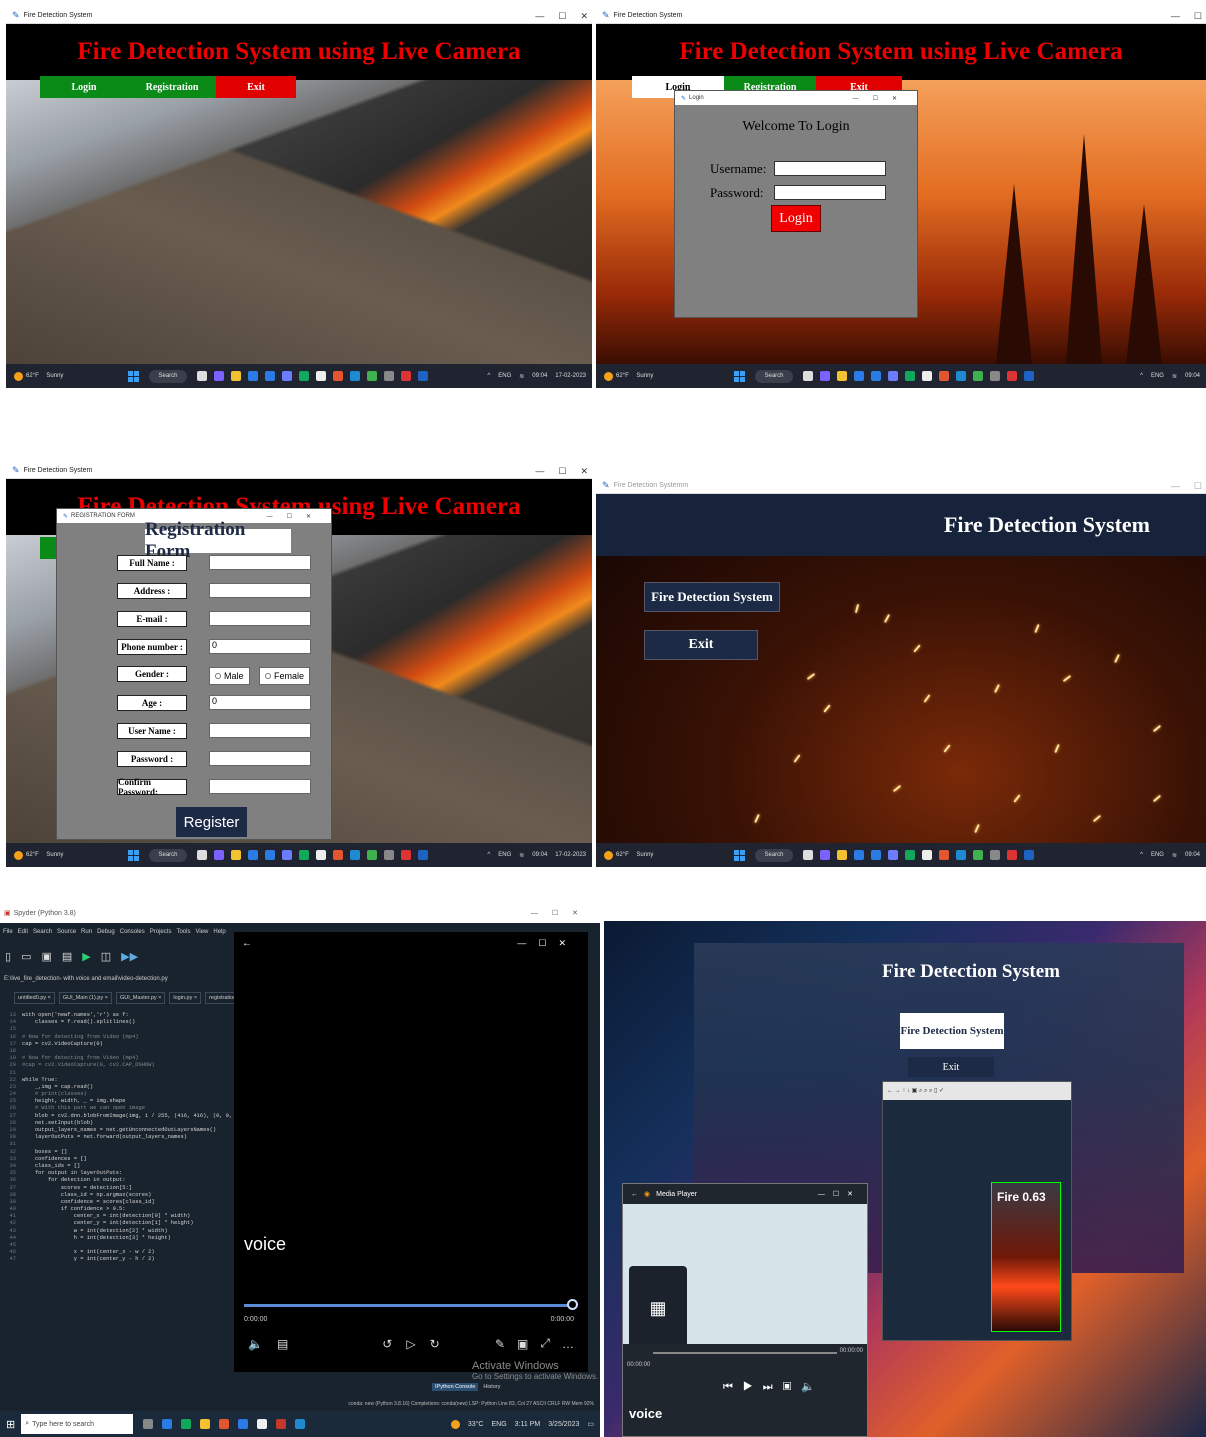 The image size is (1206, 1437). I want to click on phone-input: 0, so click(260, 646).